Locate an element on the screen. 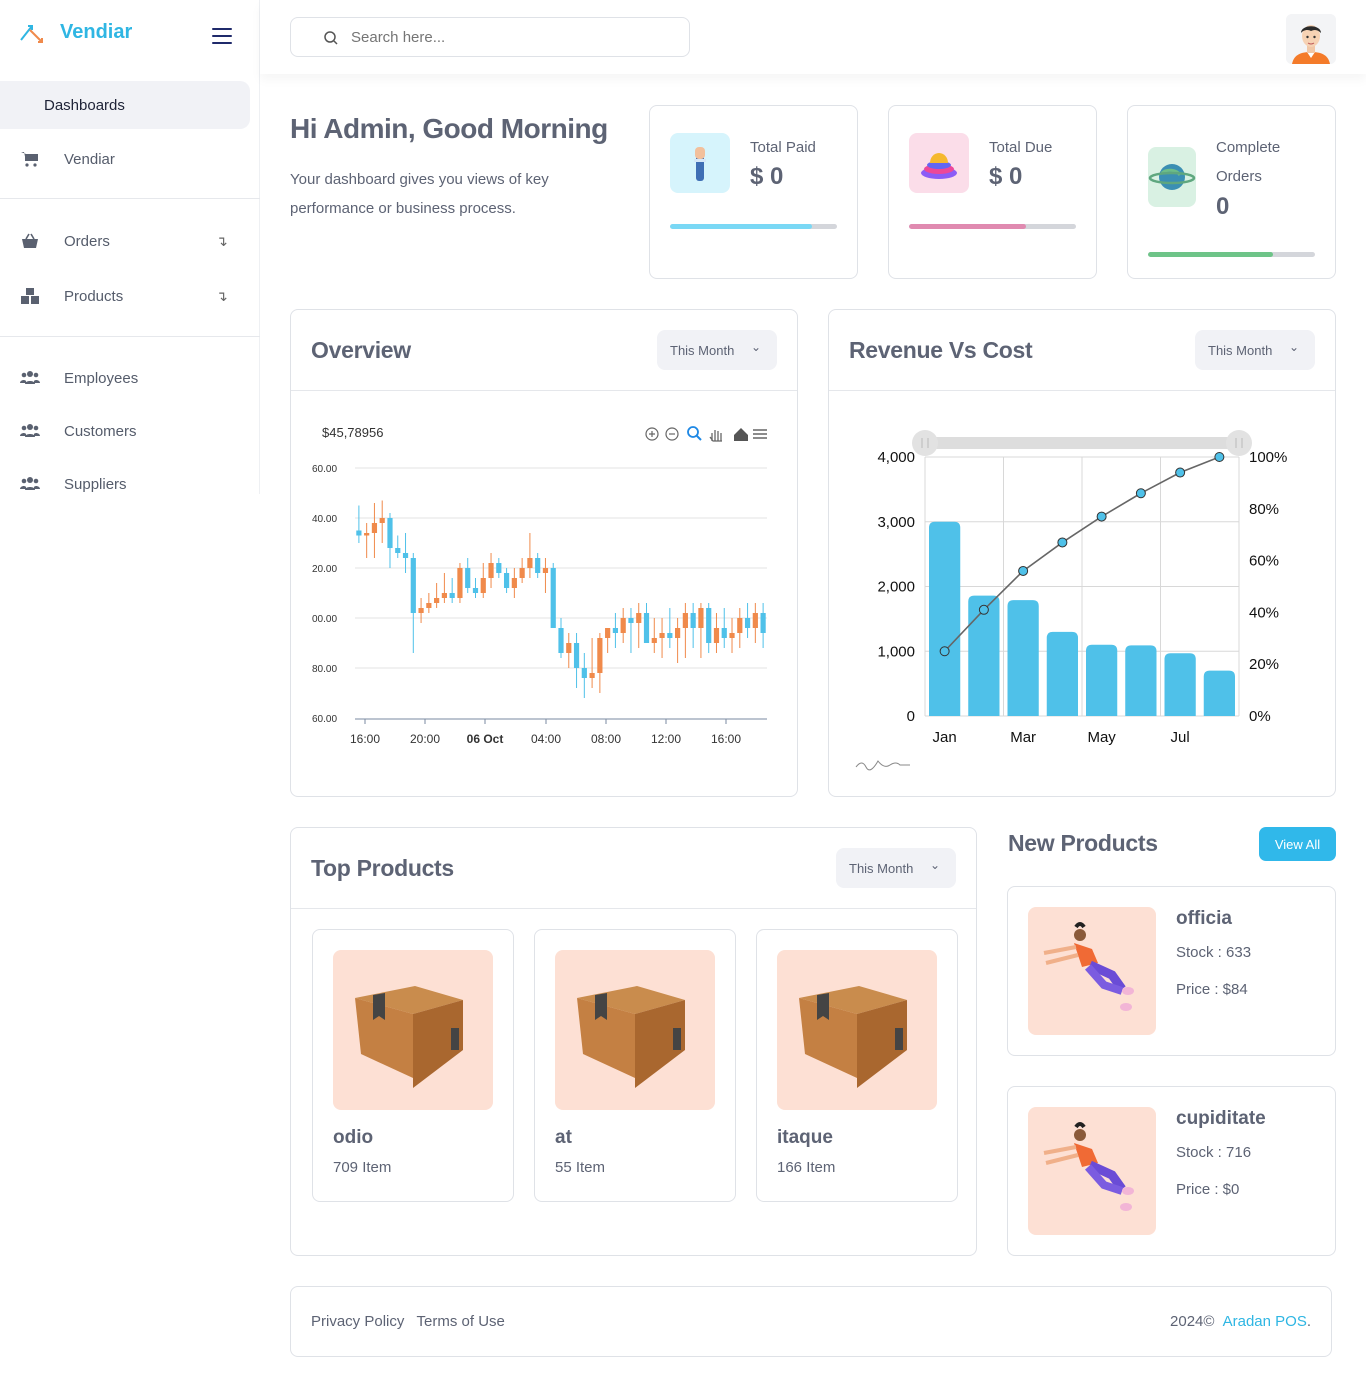  copyright-period: . is located at coordinates (1308, 1321).